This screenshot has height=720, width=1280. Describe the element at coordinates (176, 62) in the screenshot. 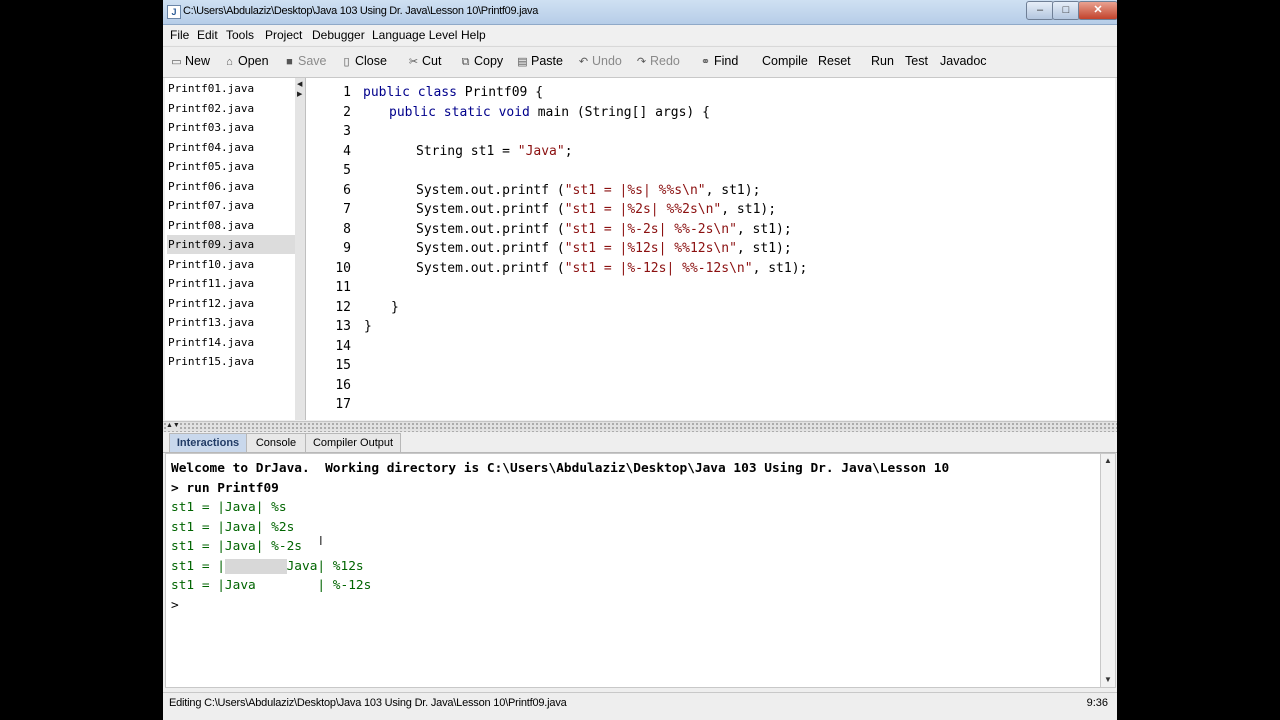

I see `new-file-icon: ▭` at that location.